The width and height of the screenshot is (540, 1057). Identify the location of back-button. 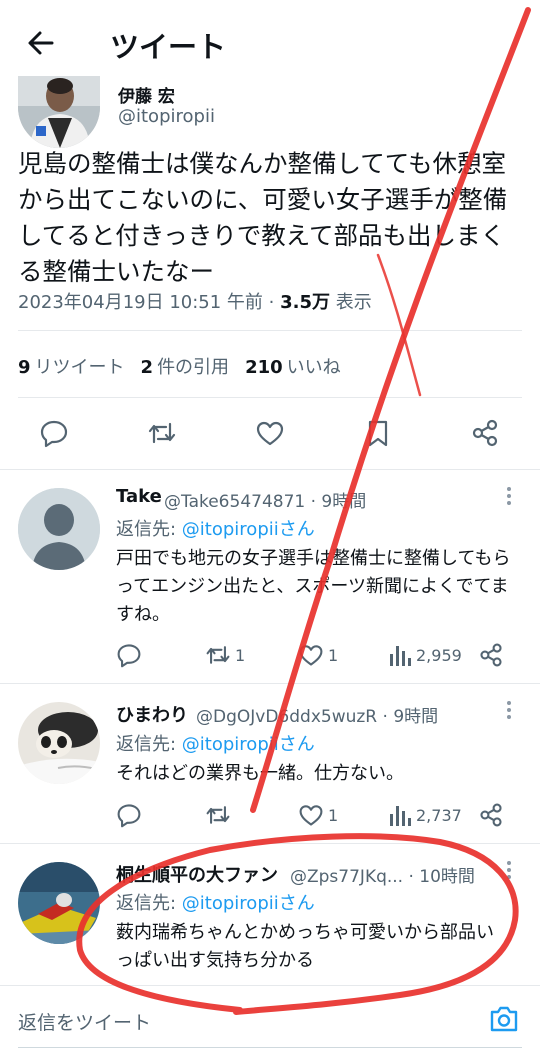
(41, 43).